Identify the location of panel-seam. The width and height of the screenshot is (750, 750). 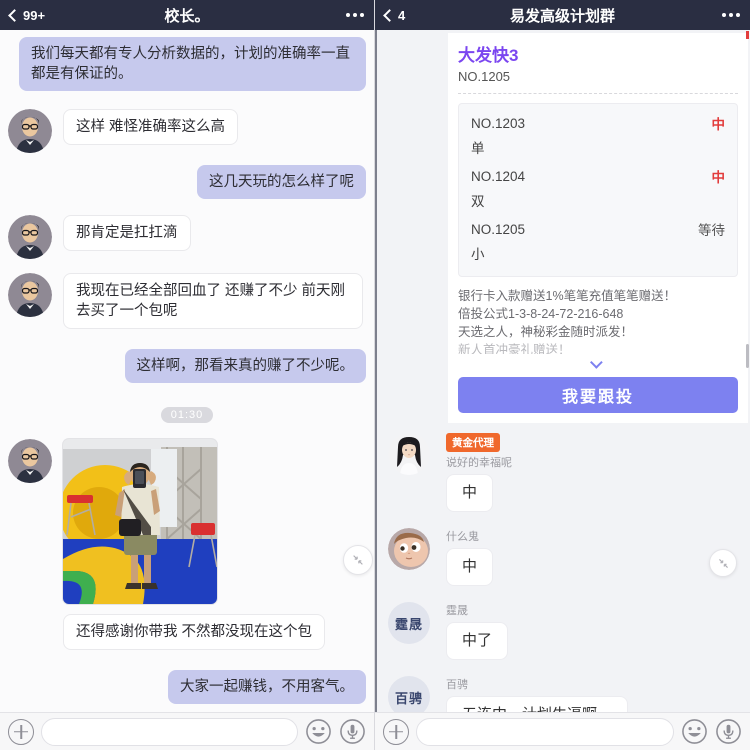
(376, 371).